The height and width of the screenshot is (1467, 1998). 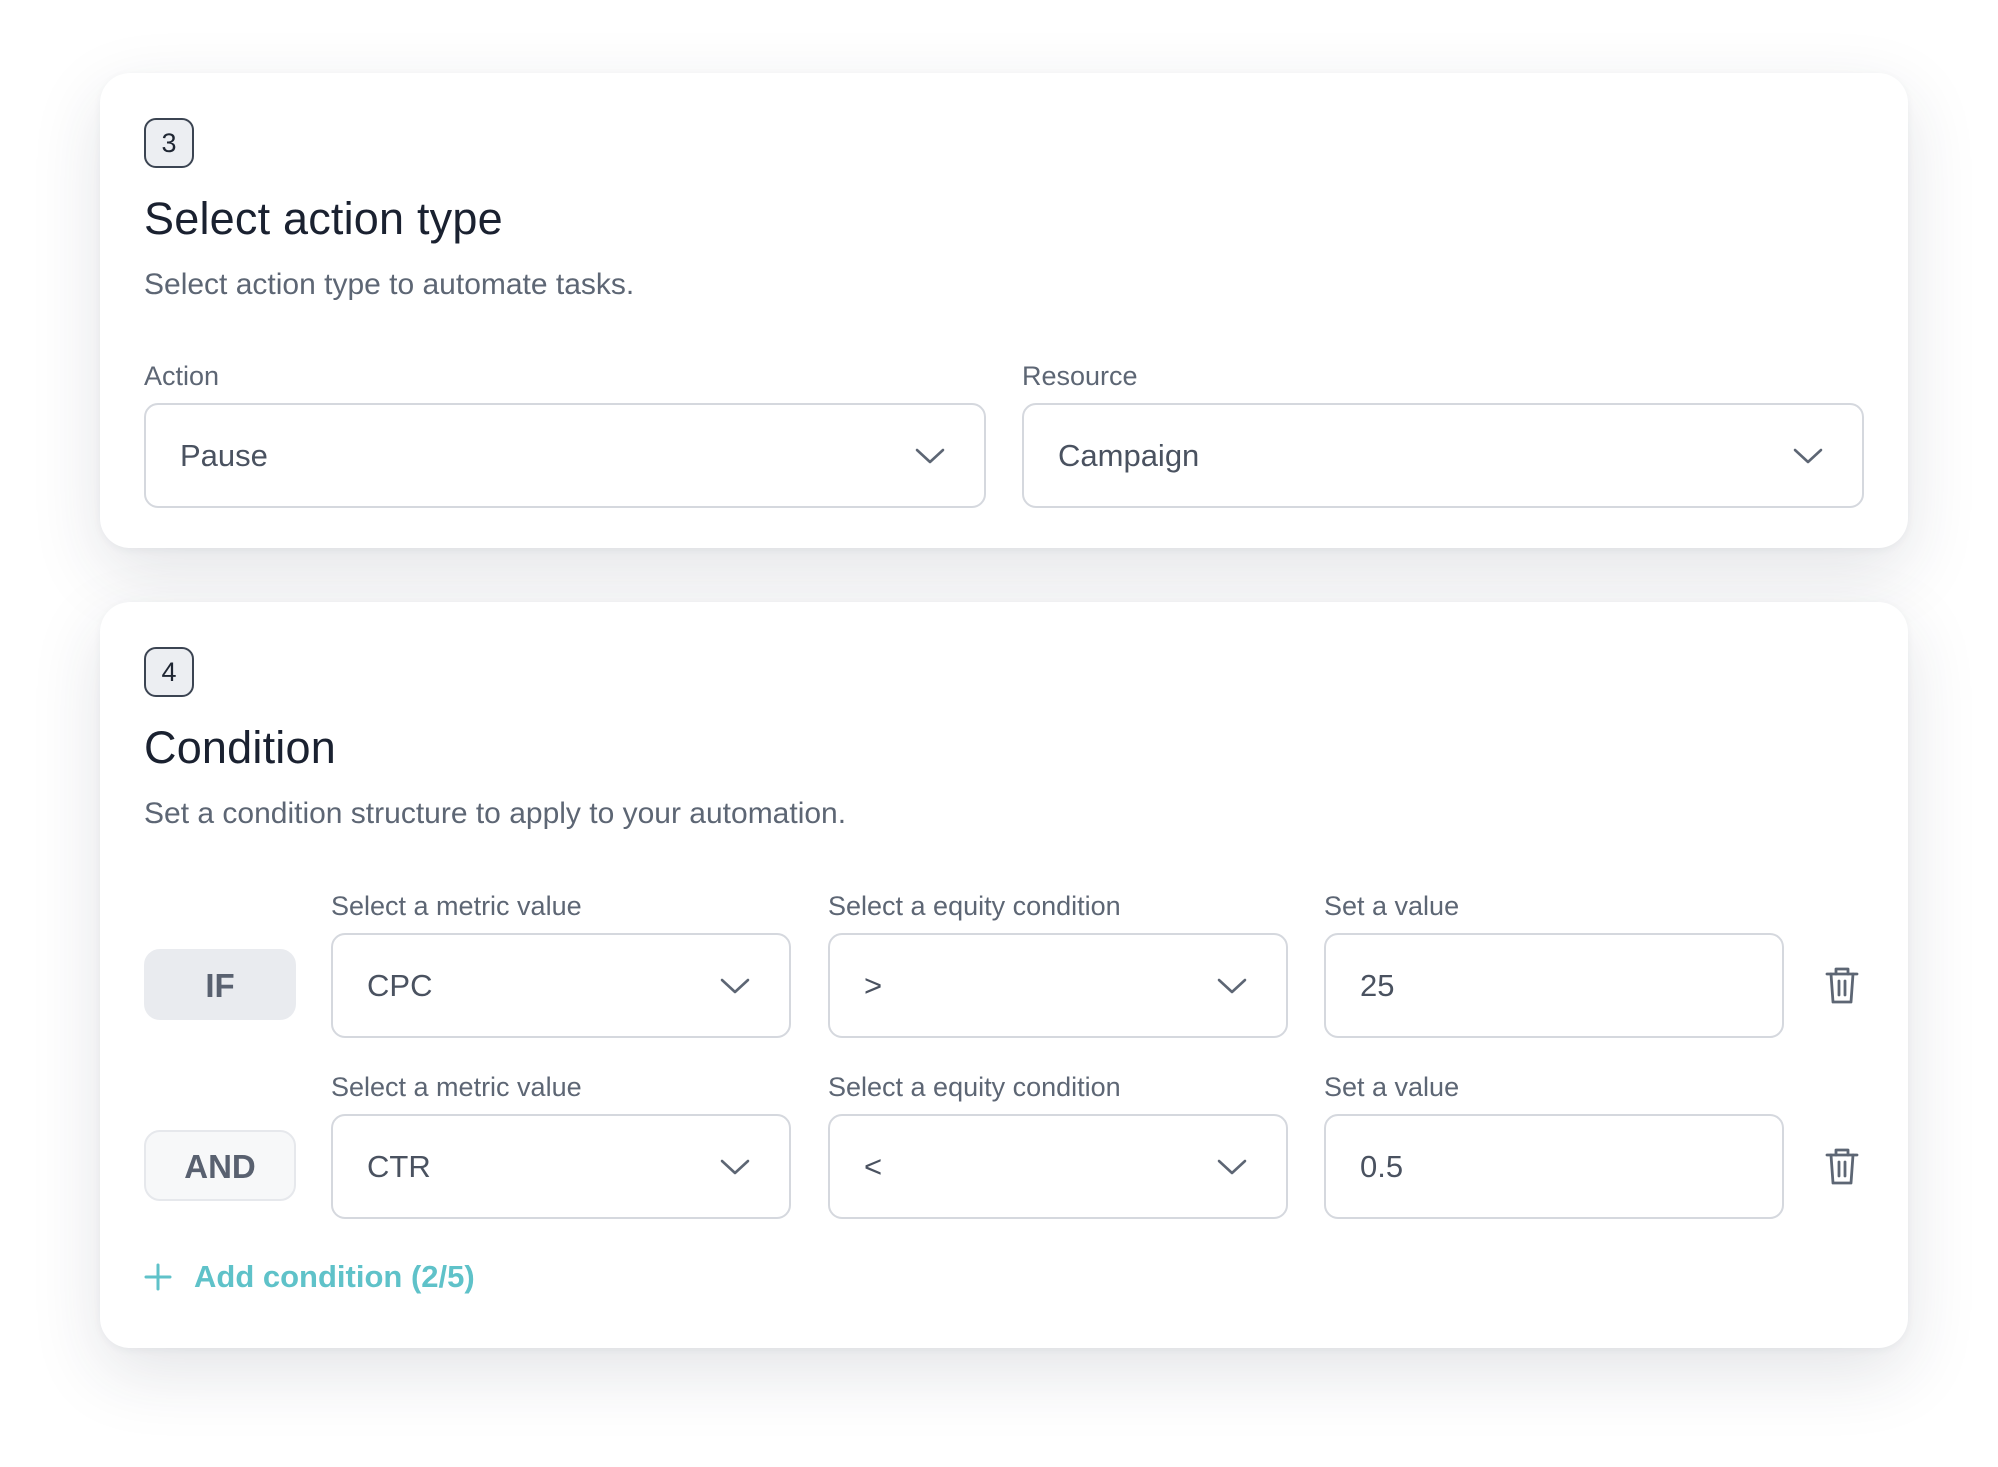 What do you see at coordinates (240, 747) in the screenshot?
I see `card-title: Condition` at bounding box center [240, 747].